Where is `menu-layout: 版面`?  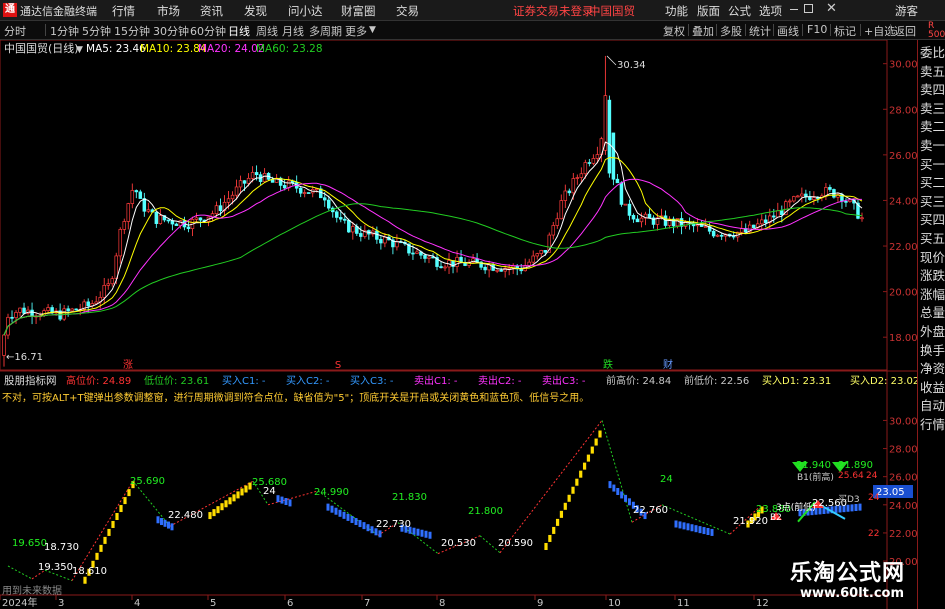
menu-layout: 版面 is located at coordinates (708, 11).